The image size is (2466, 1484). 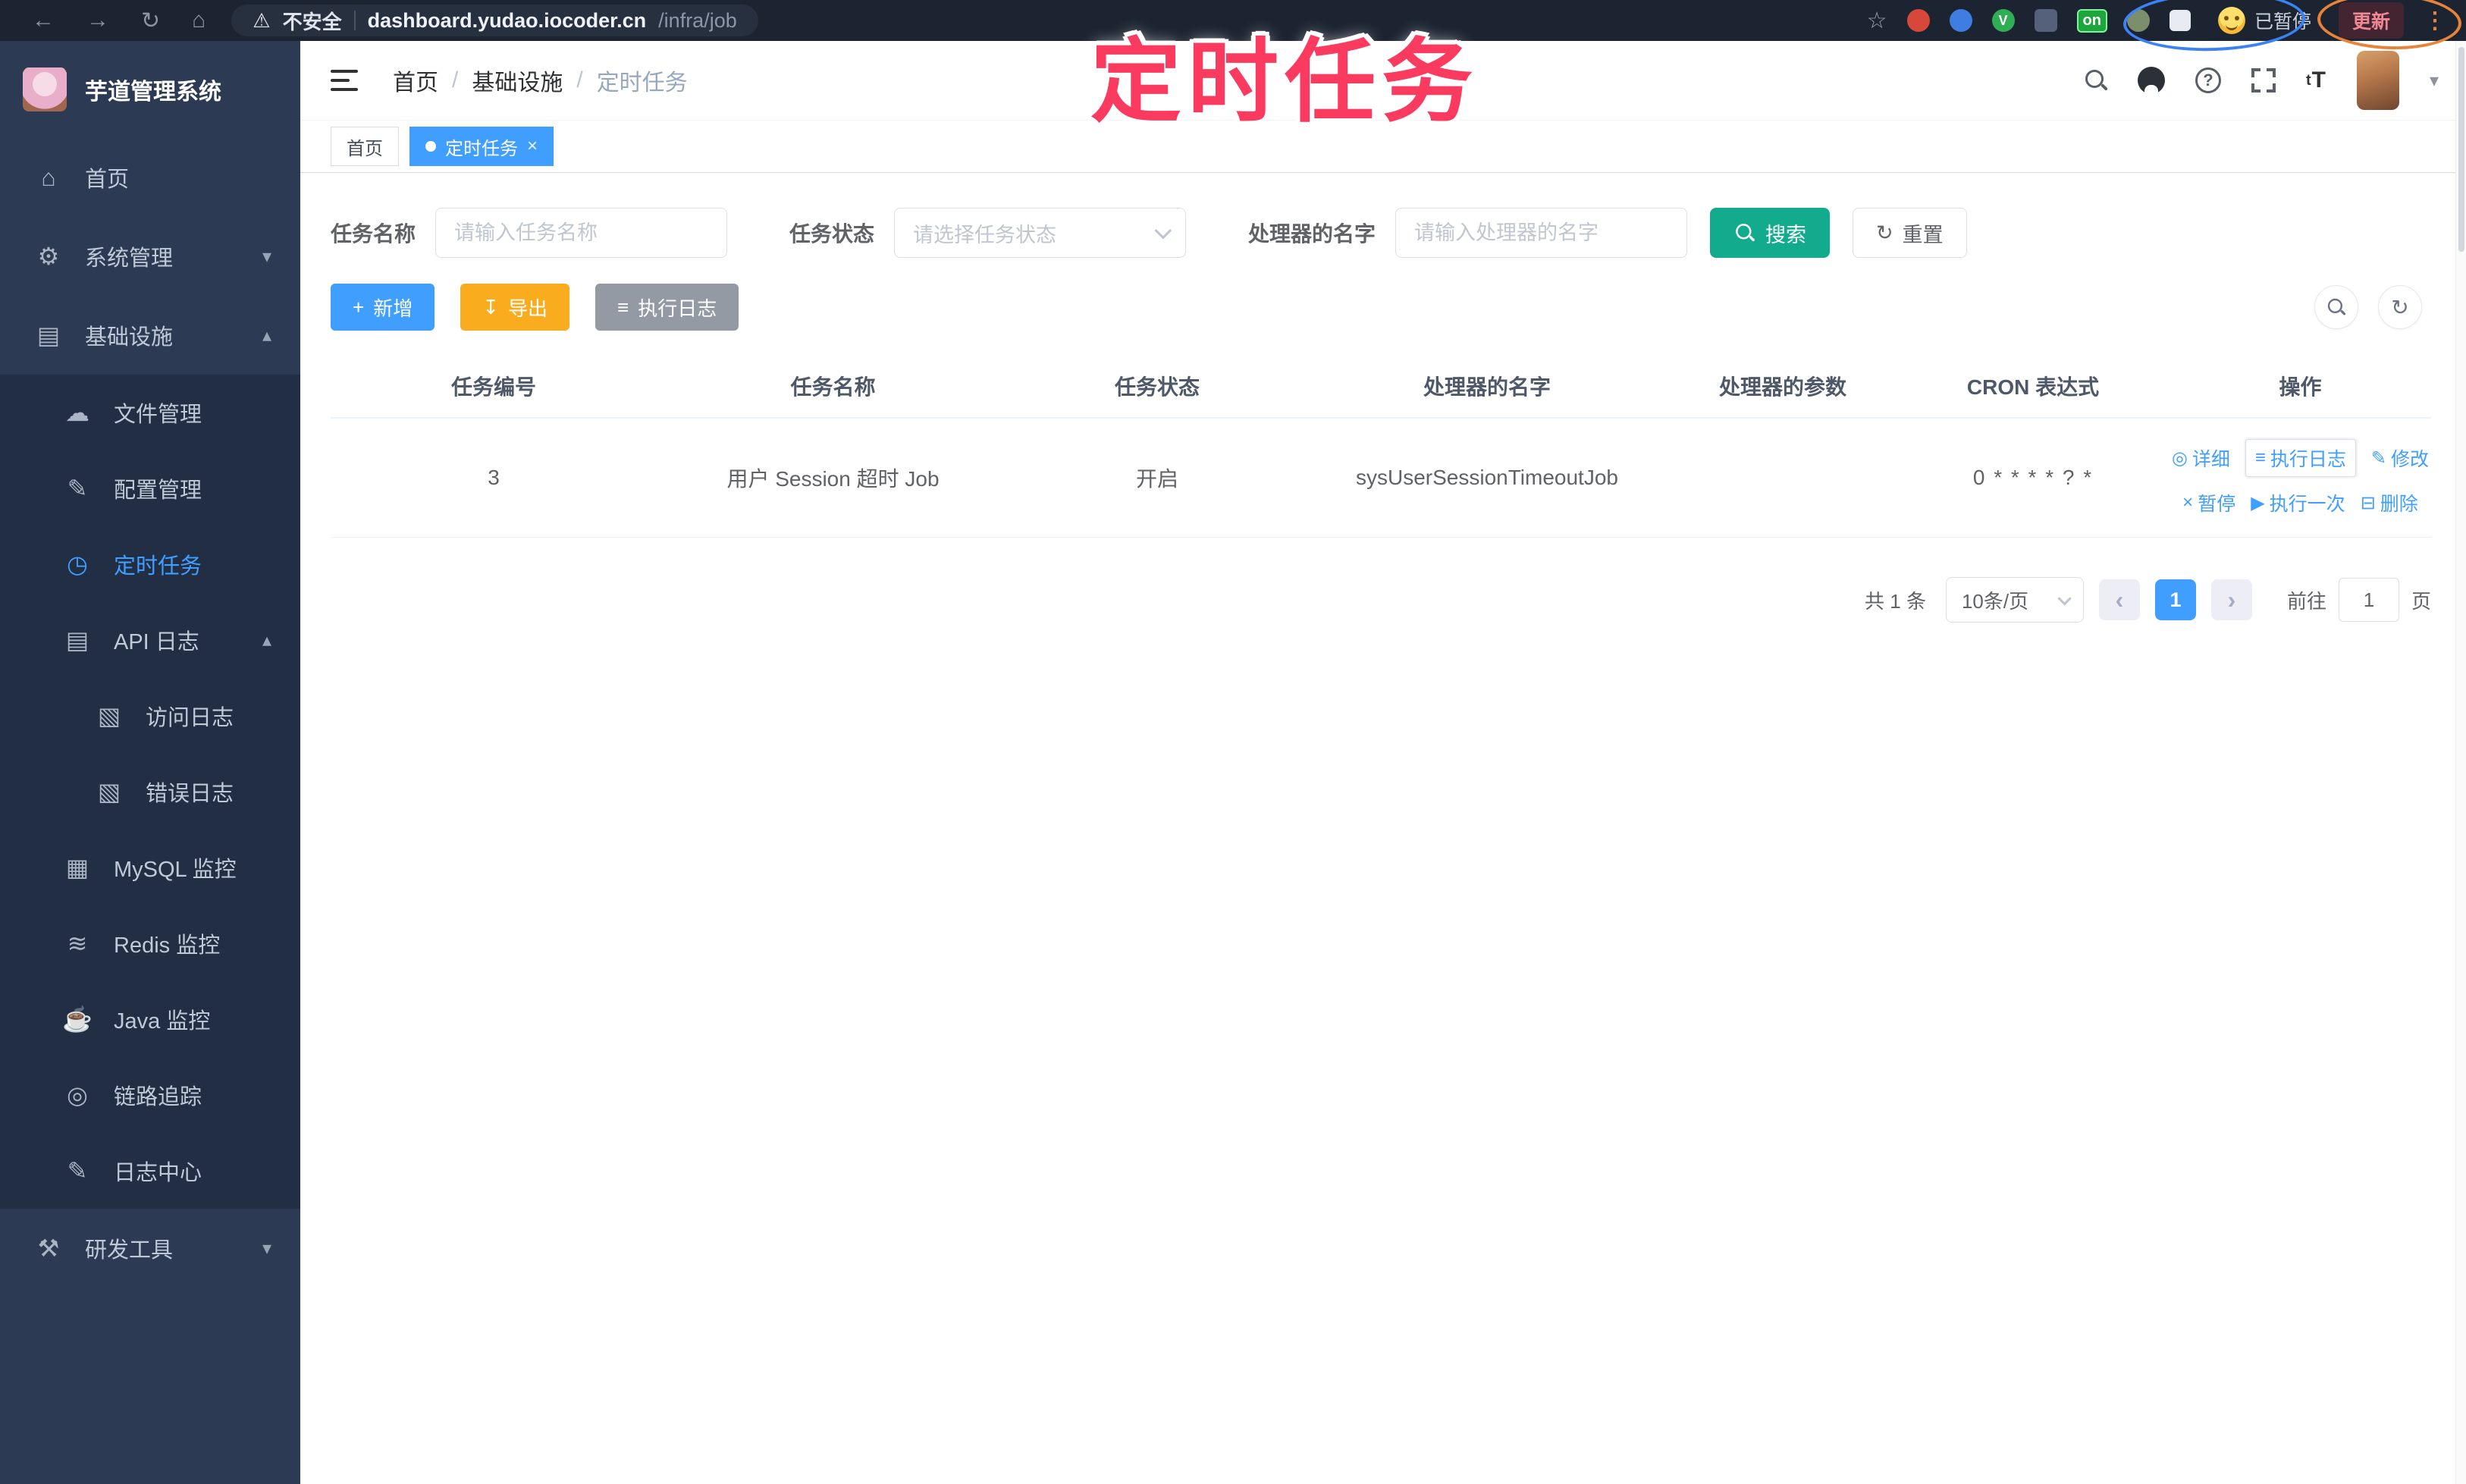 I want to click on sidebar-item-MySQL 监控: ▦ MySQL 监控, so click(x=150, y=867).